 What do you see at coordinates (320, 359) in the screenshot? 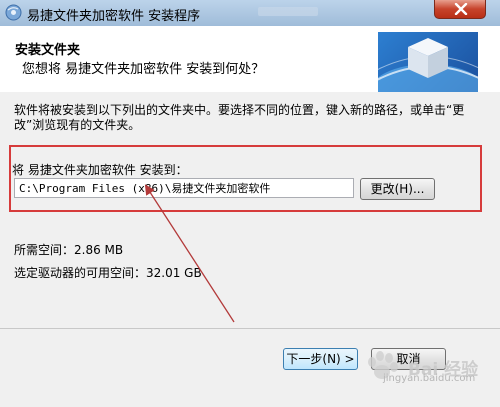
I see `next-button: 下一步(N) >` at bounding box center [320, 359].